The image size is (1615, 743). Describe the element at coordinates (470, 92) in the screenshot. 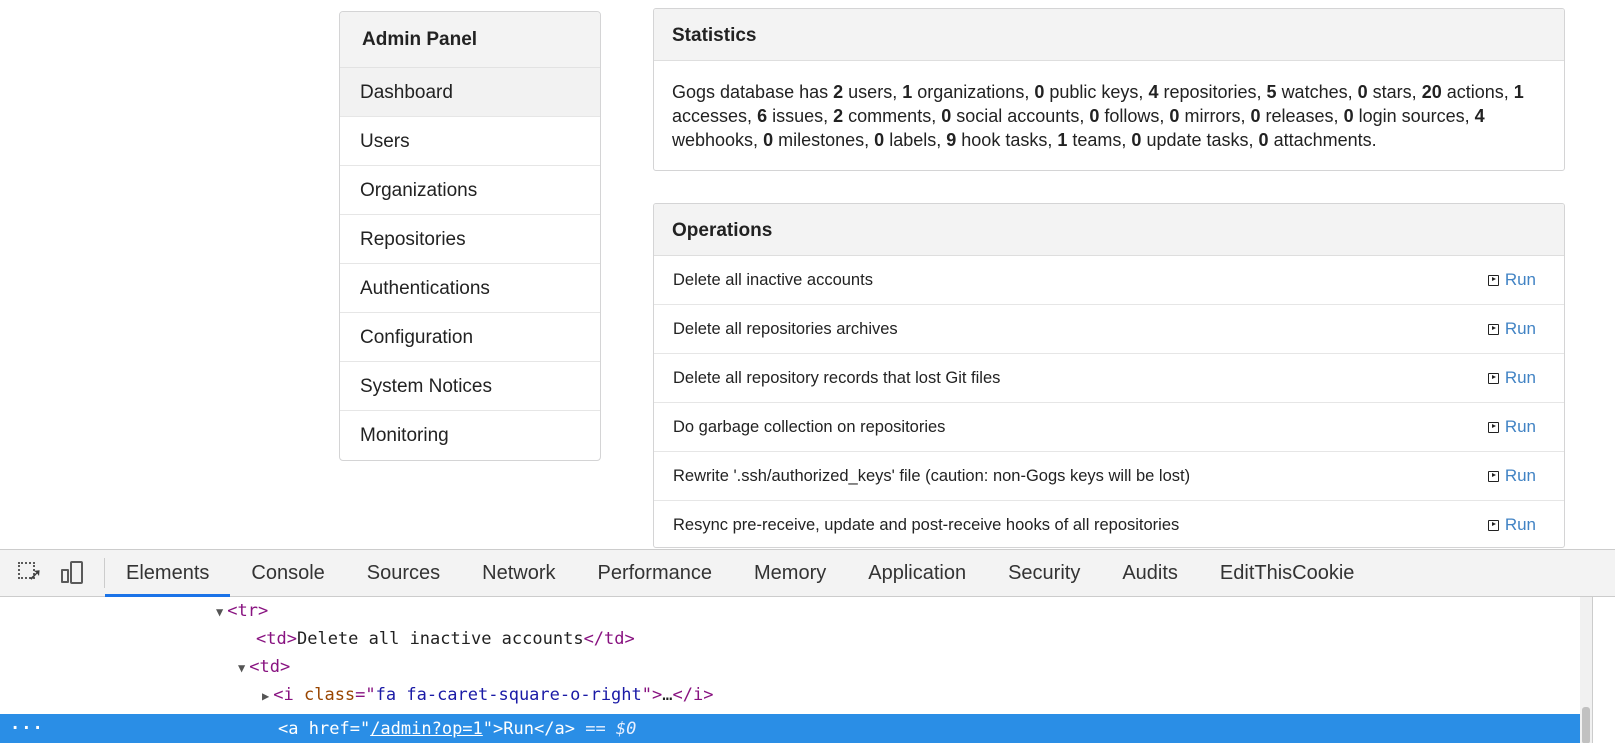

I see `sidebar-item-dashboard: Dashboard` at that location.